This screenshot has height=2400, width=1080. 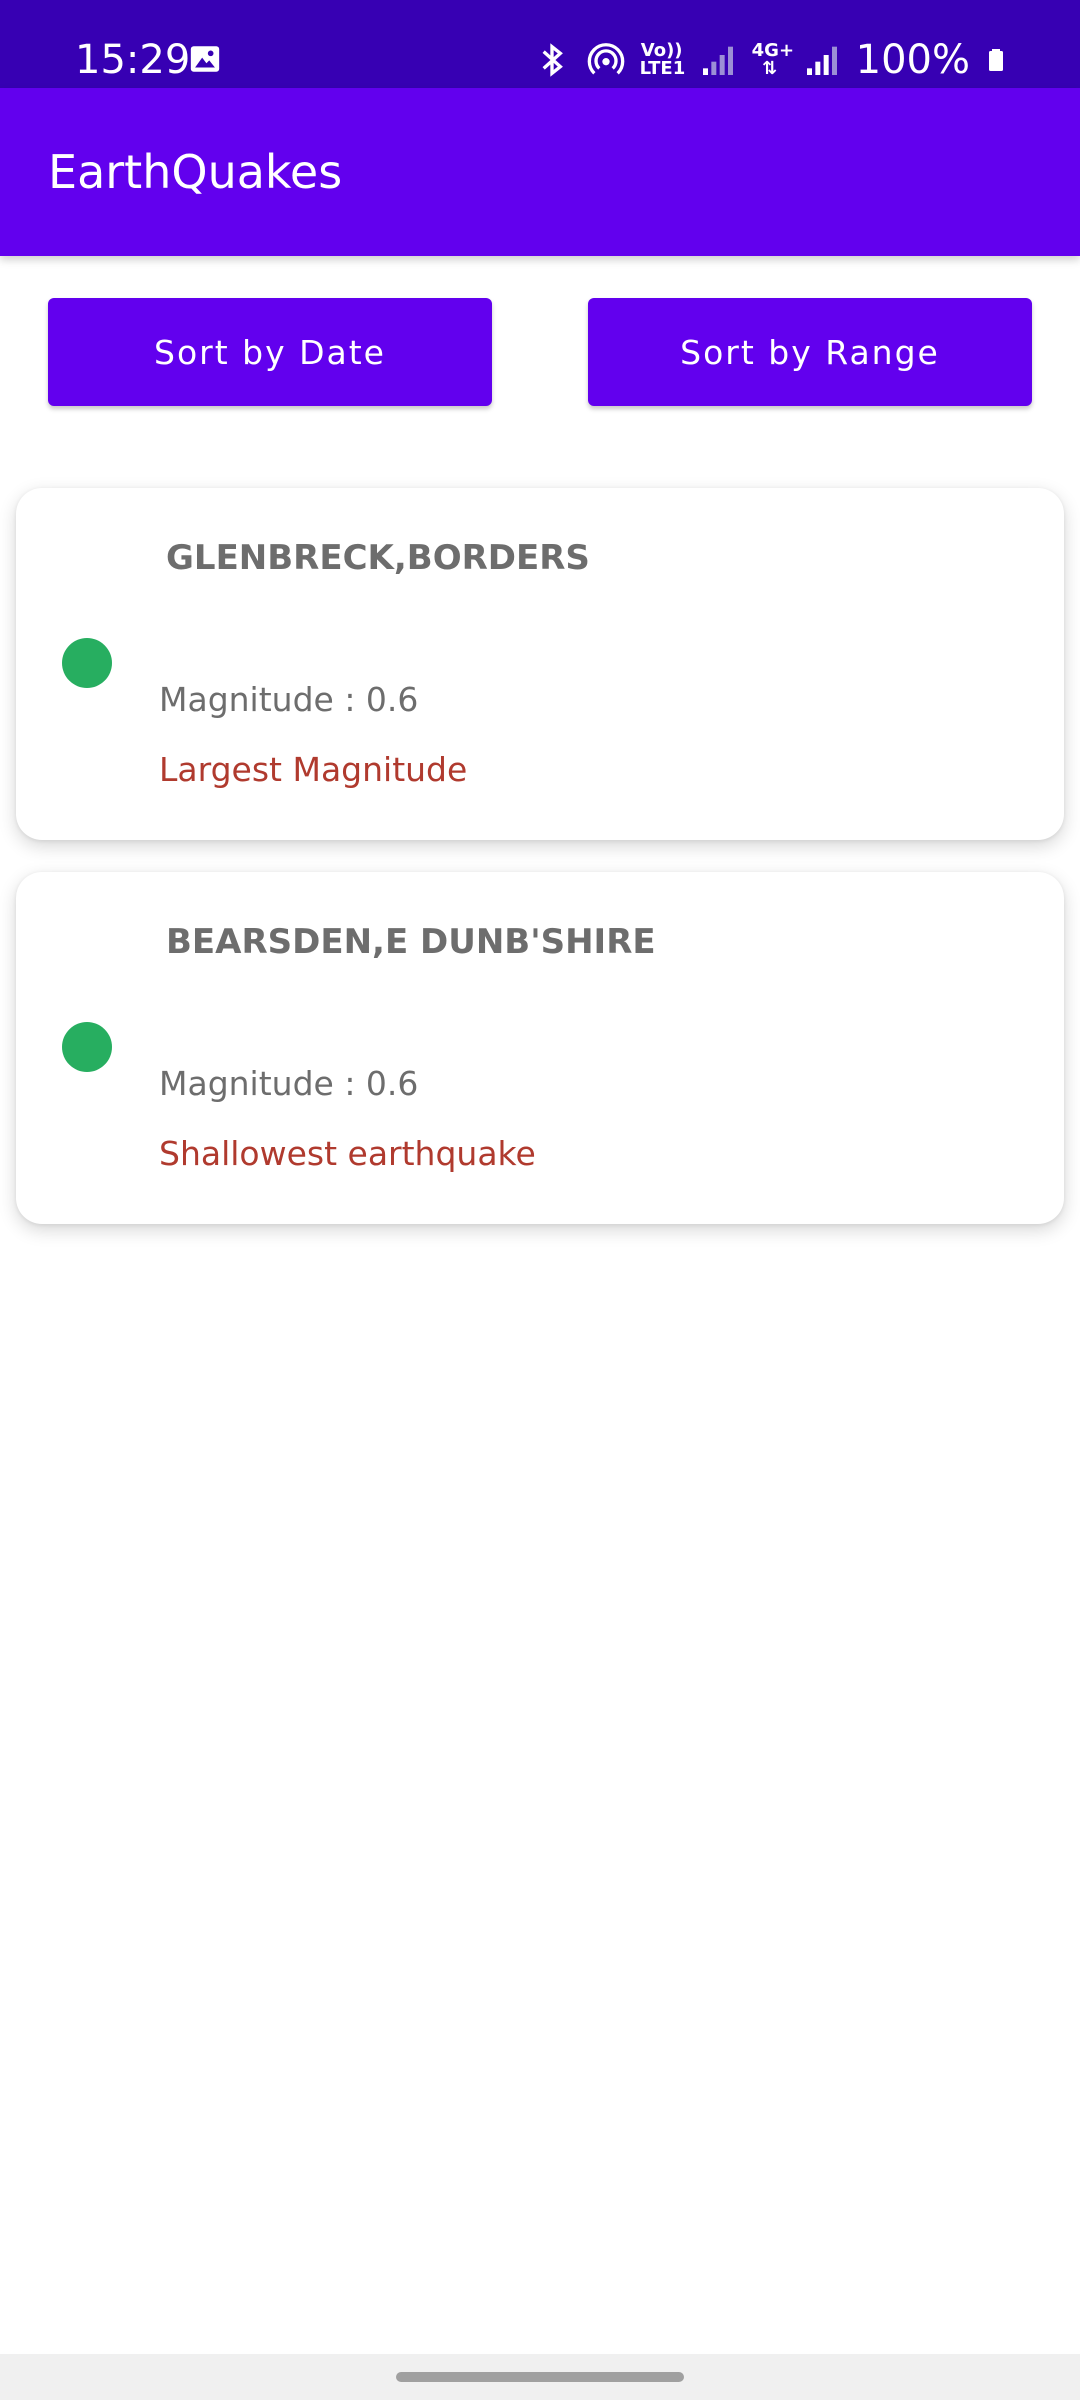 What do you see at coordinates (347, 1153) in the screenshot?
I see `quake-note: Shallowest earthquake` at bounding box center [347, 1153].